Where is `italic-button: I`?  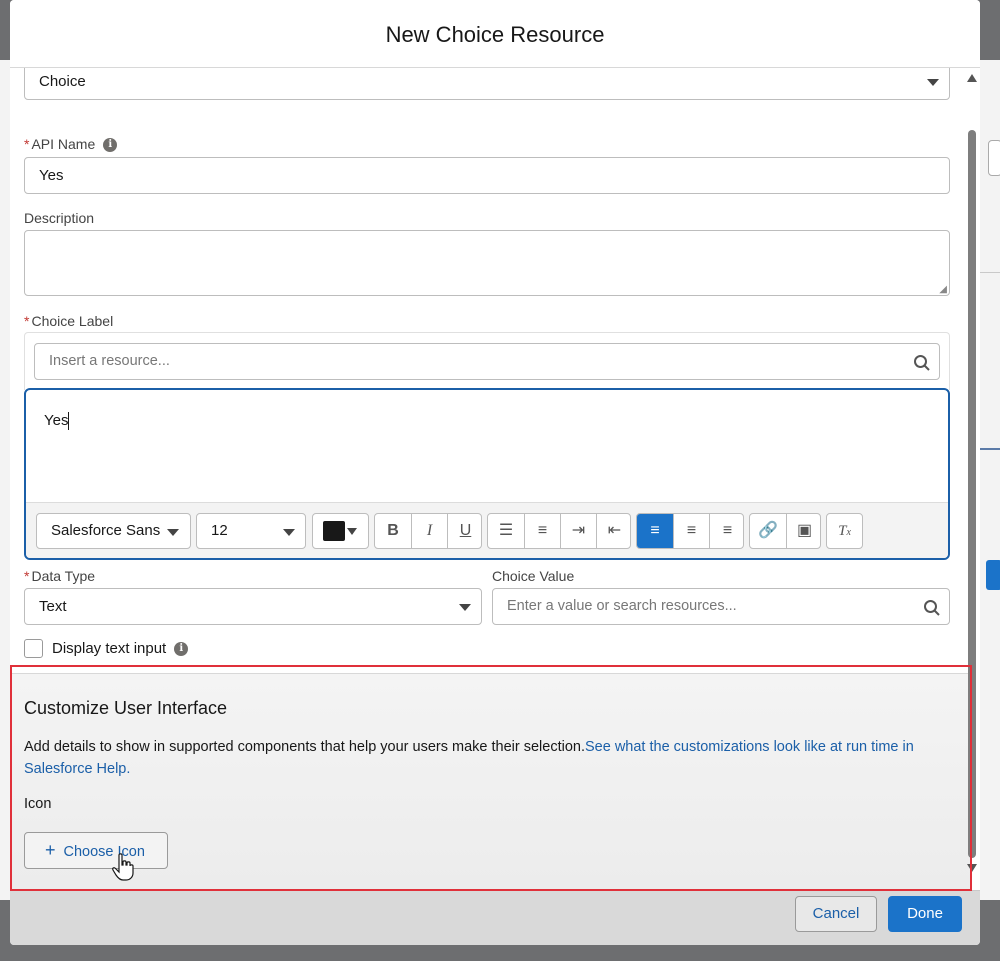
italic-button: I is located at coordinates (429, 531).